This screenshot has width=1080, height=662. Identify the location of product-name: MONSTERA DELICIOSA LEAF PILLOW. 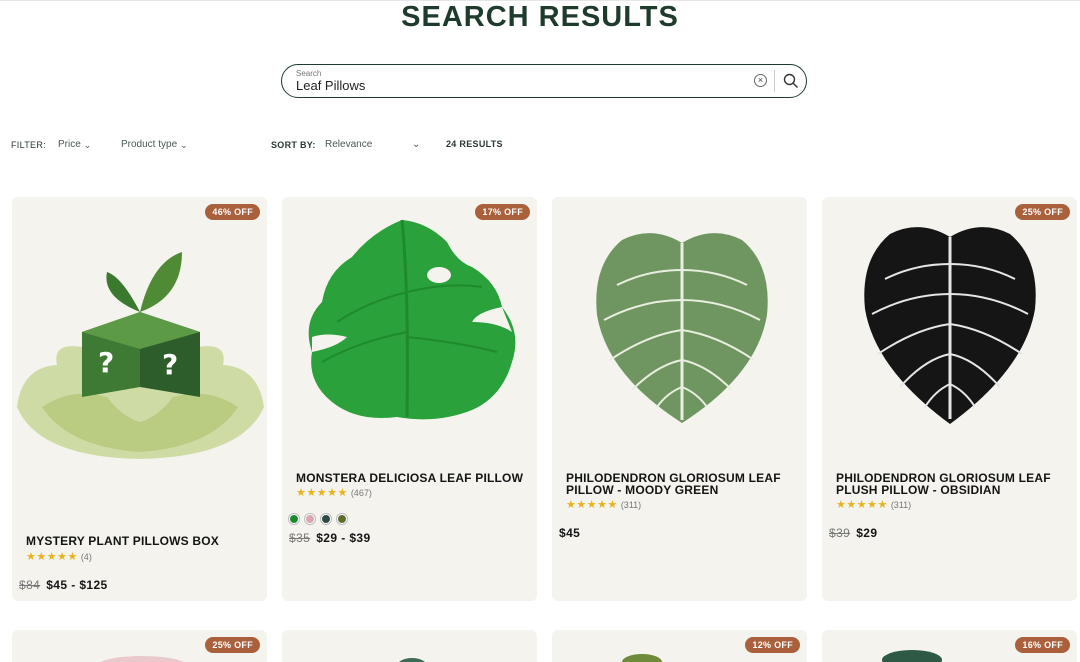
(411, 478).